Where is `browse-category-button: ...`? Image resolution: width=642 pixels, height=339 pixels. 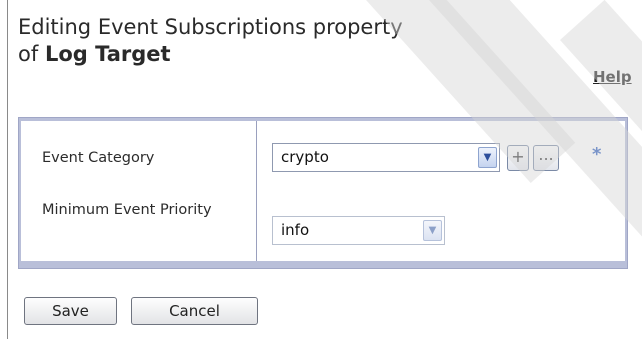
browse-category-button: ... is located at coordinates (546, 158).